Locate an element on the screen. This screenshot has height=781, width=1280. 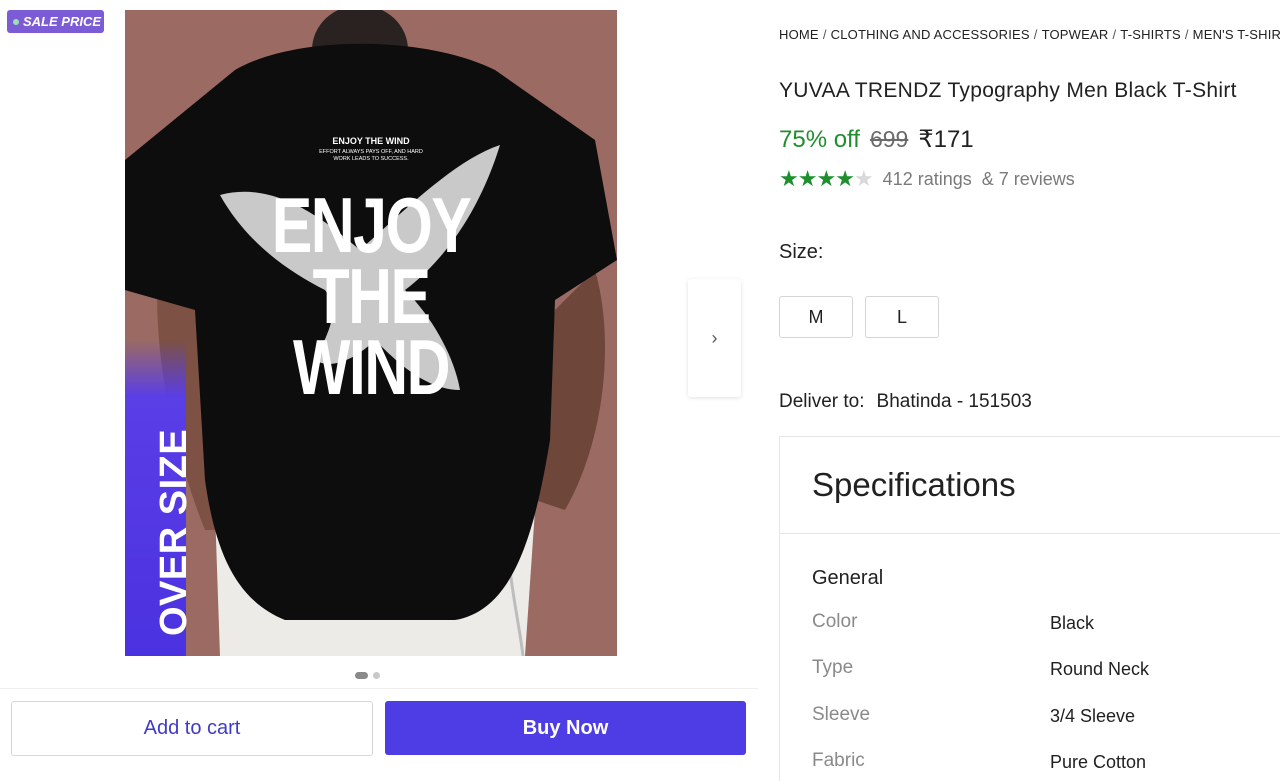
breadcrumb-item: HOME is located at coordinates (799, 34).